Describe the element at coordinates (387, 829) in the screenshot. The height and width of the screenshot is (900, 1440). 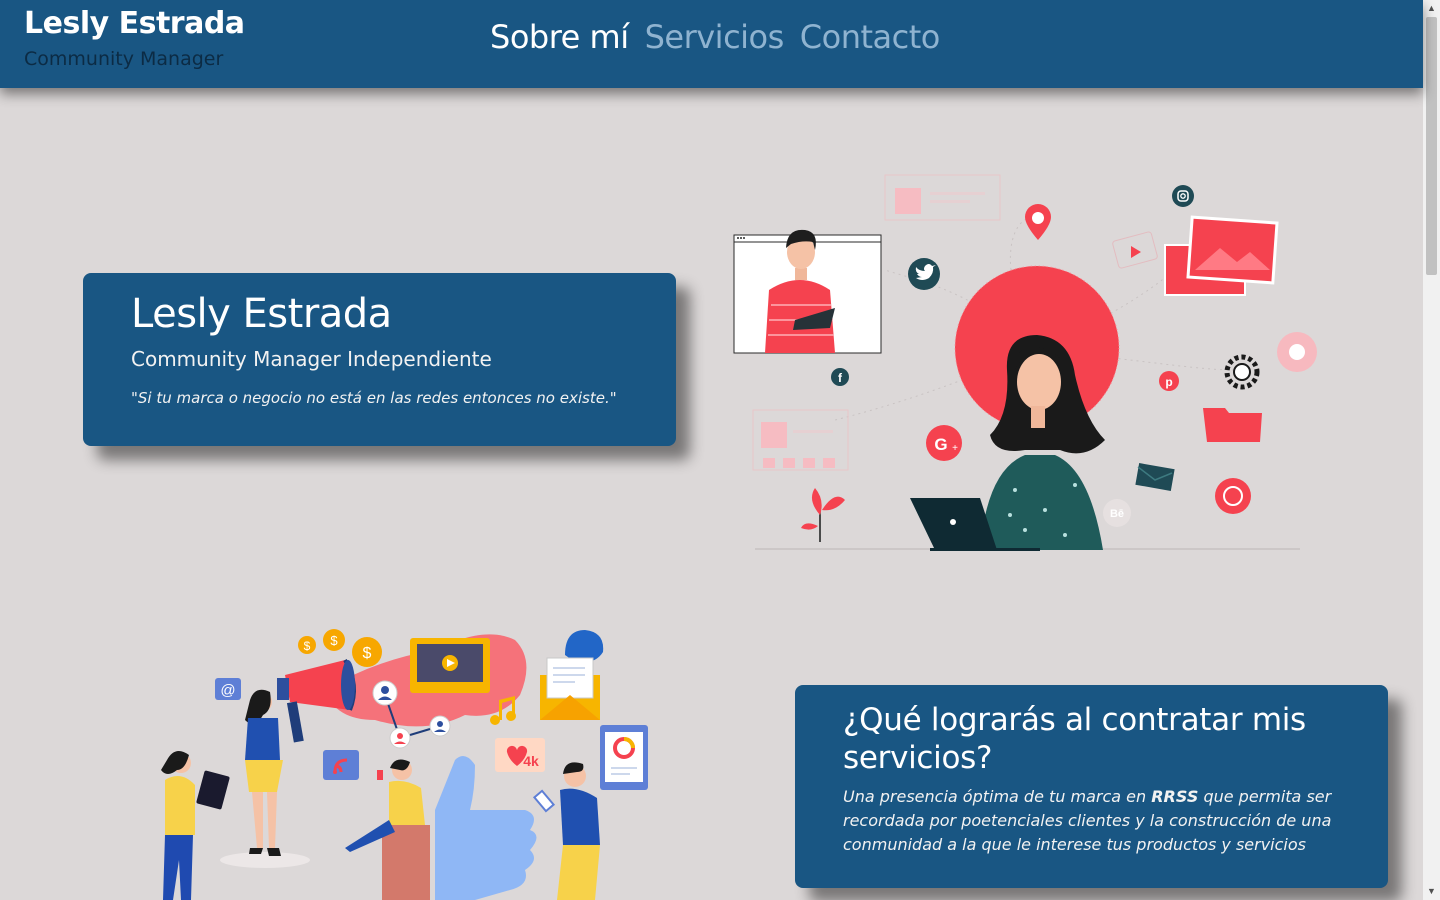
I see `man-sitting-with-phone` at that location.